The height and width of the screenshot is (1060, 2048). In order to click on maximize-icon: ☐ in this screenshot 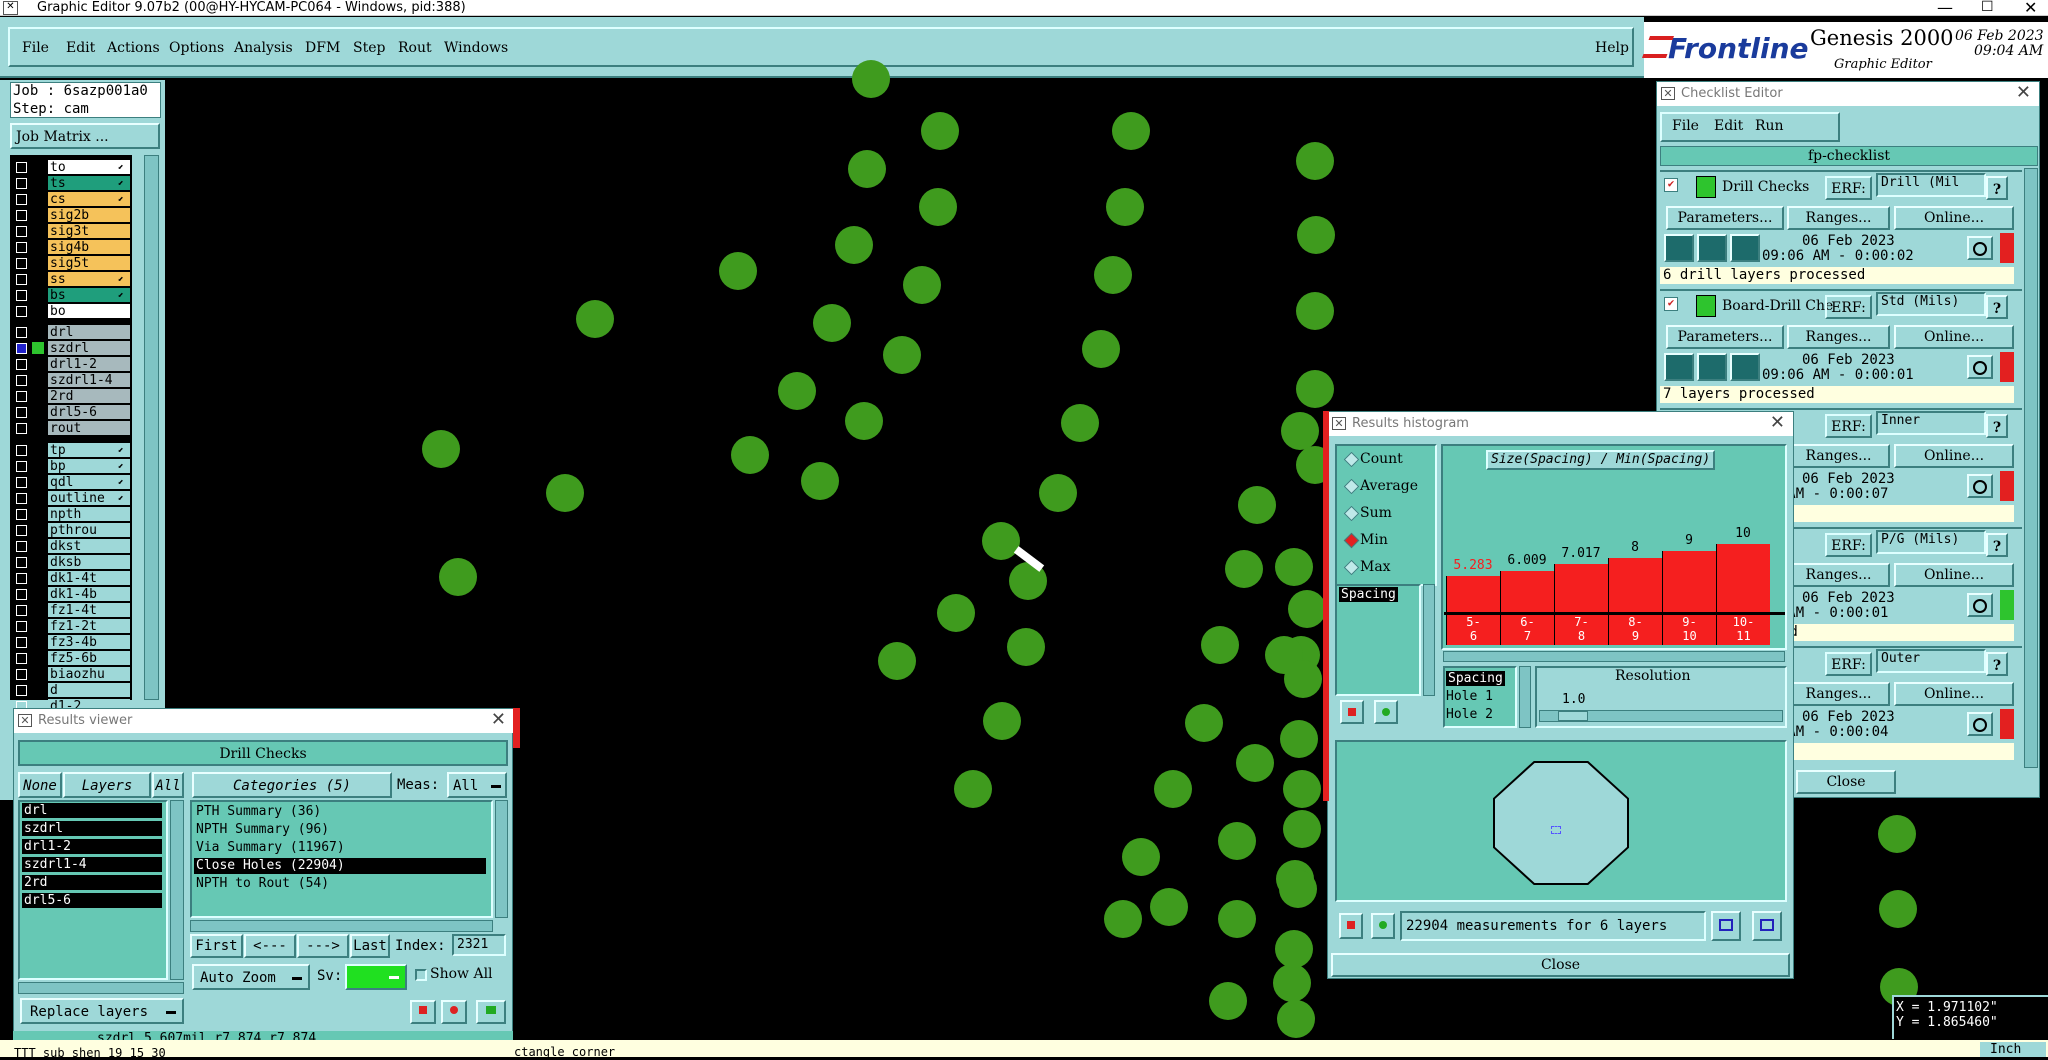, I will do `click(1987, 7)`.